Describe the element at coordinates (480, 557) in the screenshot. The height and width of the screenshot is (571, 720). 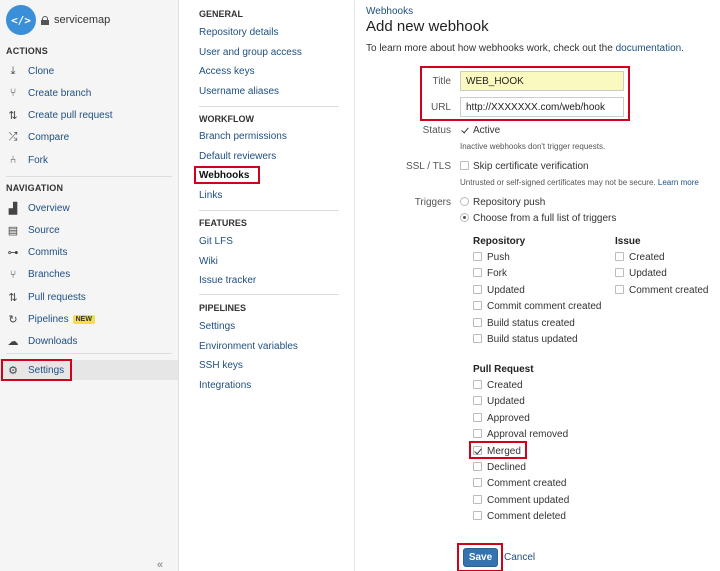
I see `save-button: Save` at that location.